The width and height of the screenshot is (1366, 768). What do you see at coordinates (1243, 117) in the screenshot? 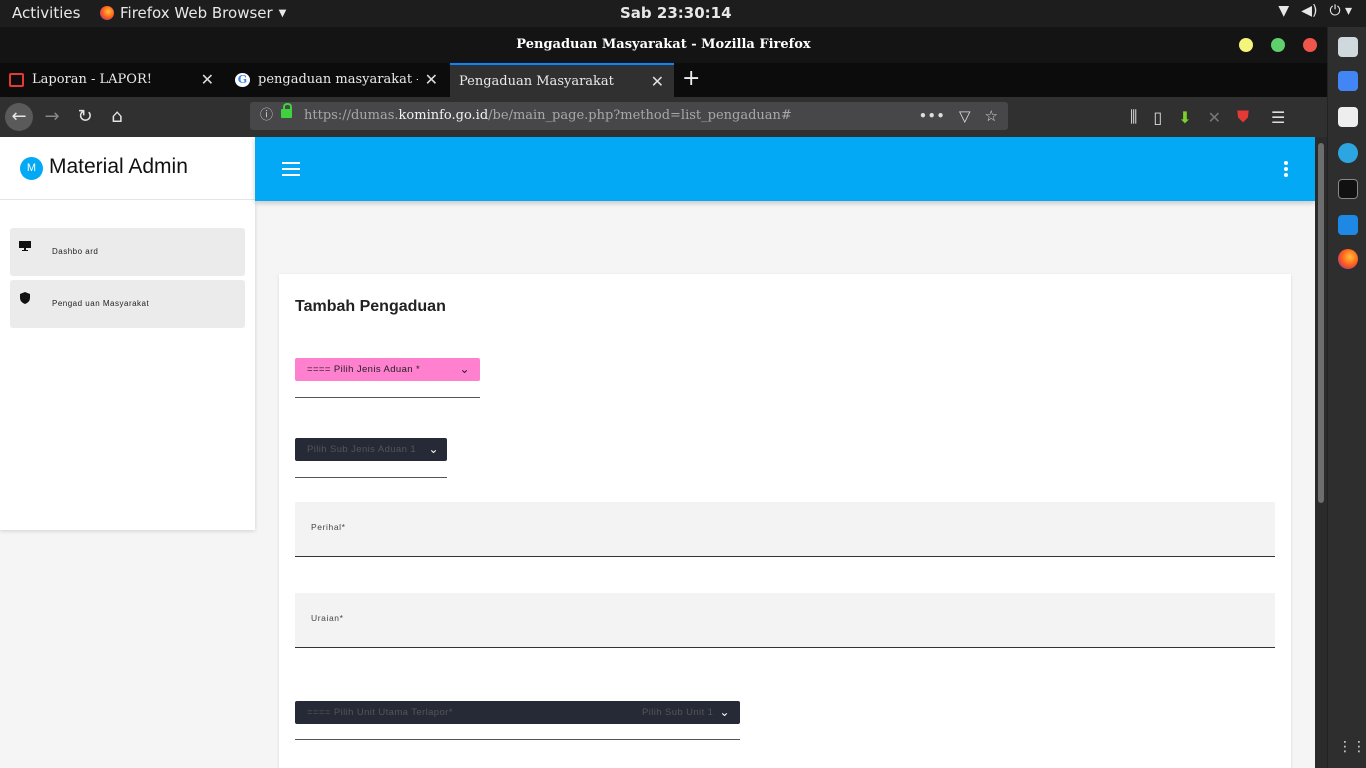
I see `shield-extension-icon: ⛊` at bounding box center [1243, 117].